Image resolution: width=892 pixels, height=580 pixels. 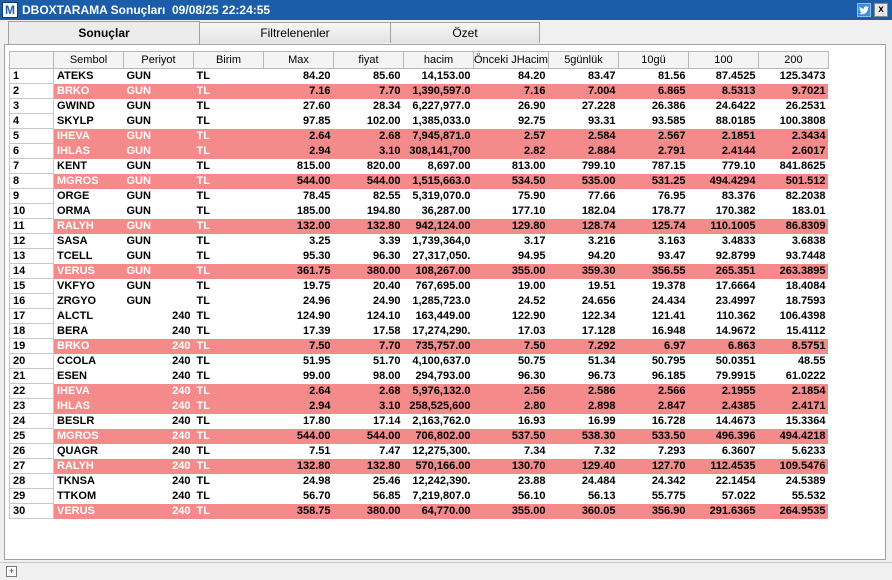 I want to click on row-index: 3, so click(x=31, y=106).